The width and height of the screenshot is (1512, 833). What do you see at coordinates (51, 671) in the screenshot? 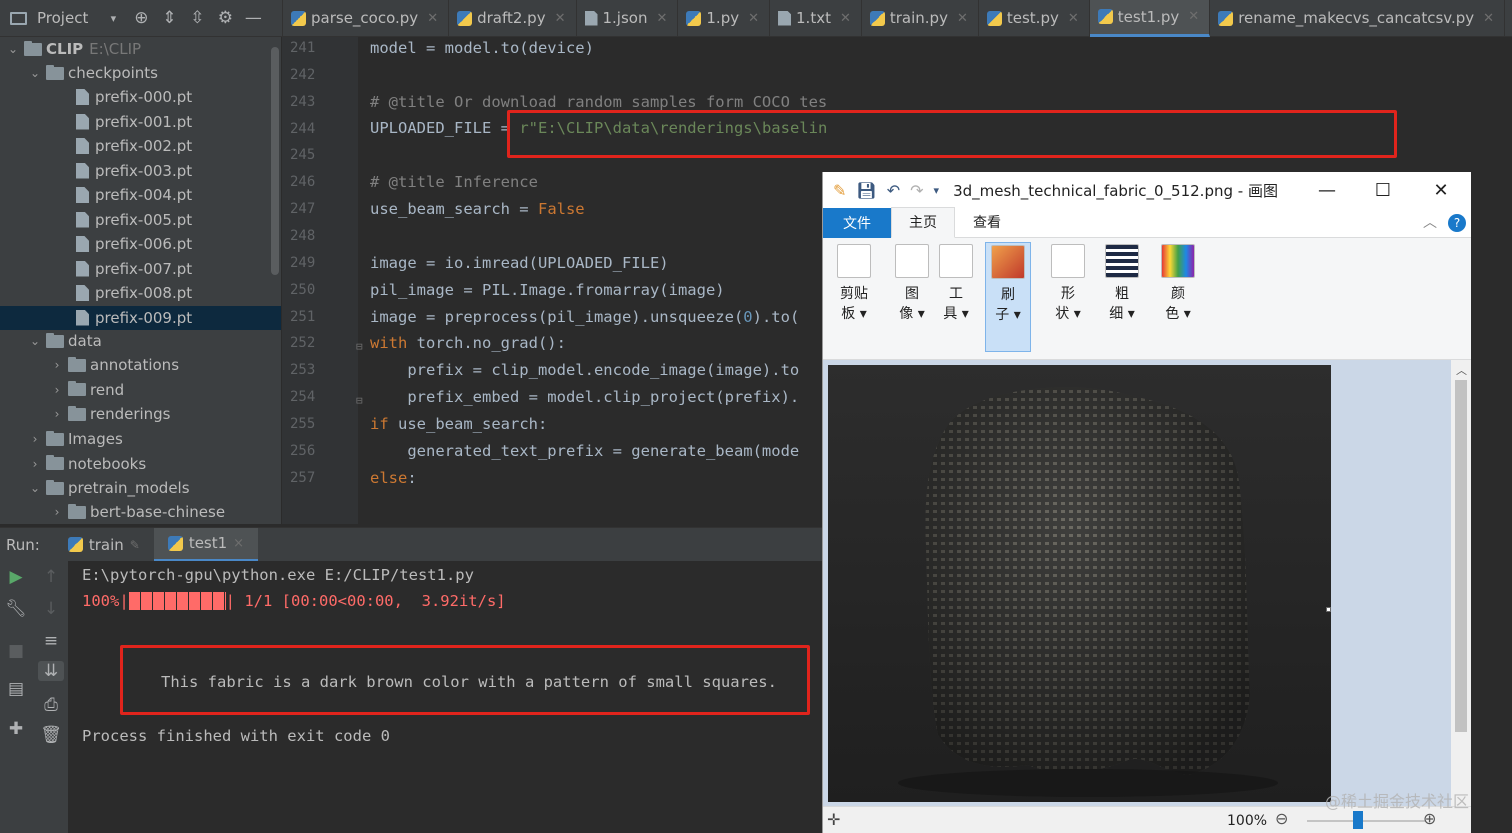
I see `scroll-to-end-icon: ⇊` at bounding box center [51, 671].